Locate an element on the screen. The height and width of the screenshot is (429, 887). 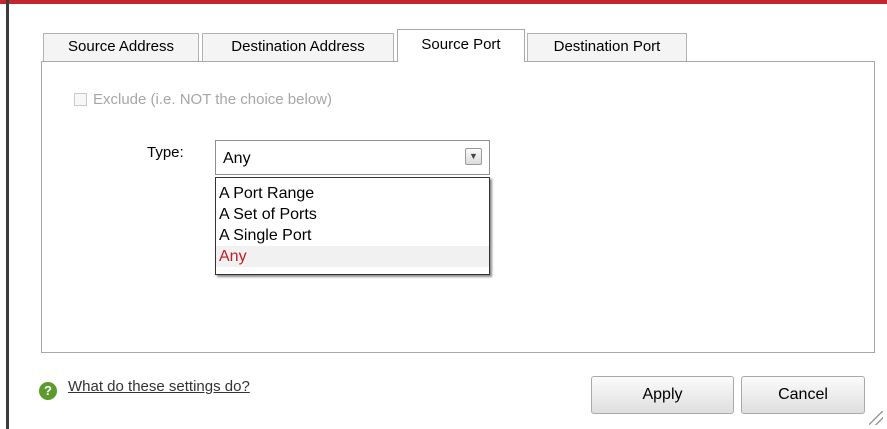
question-icon: ? is located at coordinates (48, 391).